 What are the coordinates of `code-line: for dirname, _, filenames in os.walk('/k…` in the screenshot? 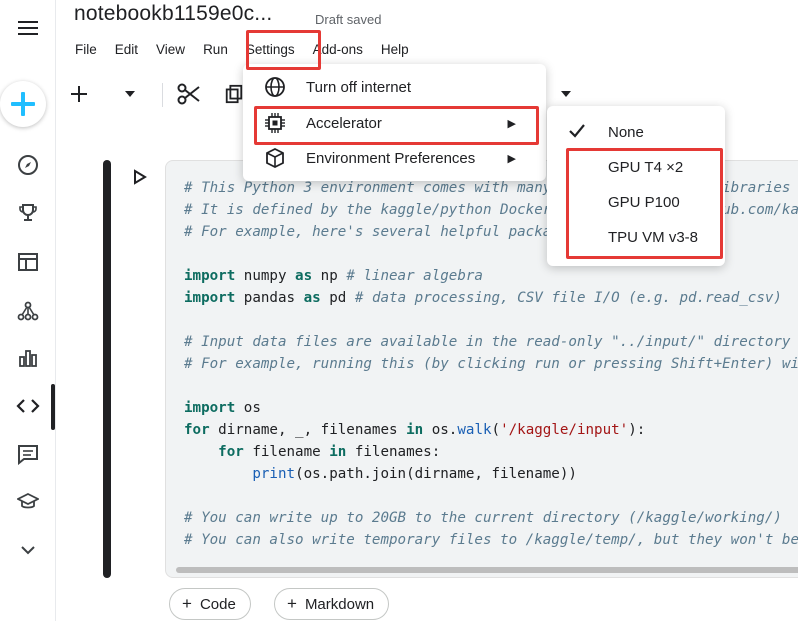 It's located at (491, 430).